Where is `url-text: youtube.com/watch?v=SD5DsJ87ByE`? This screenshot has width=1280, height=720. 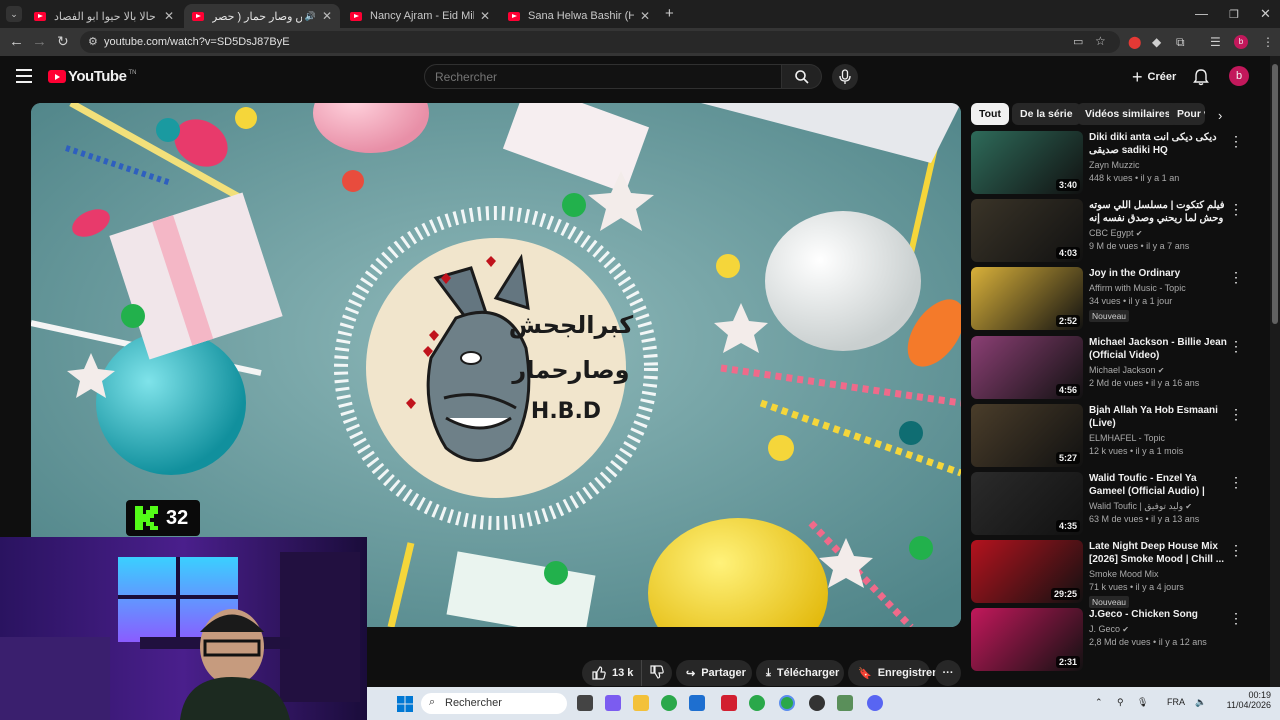 url-text: youtube.com/watch?v=SD5DsJ87ByE is located at coordinates (197, 42).